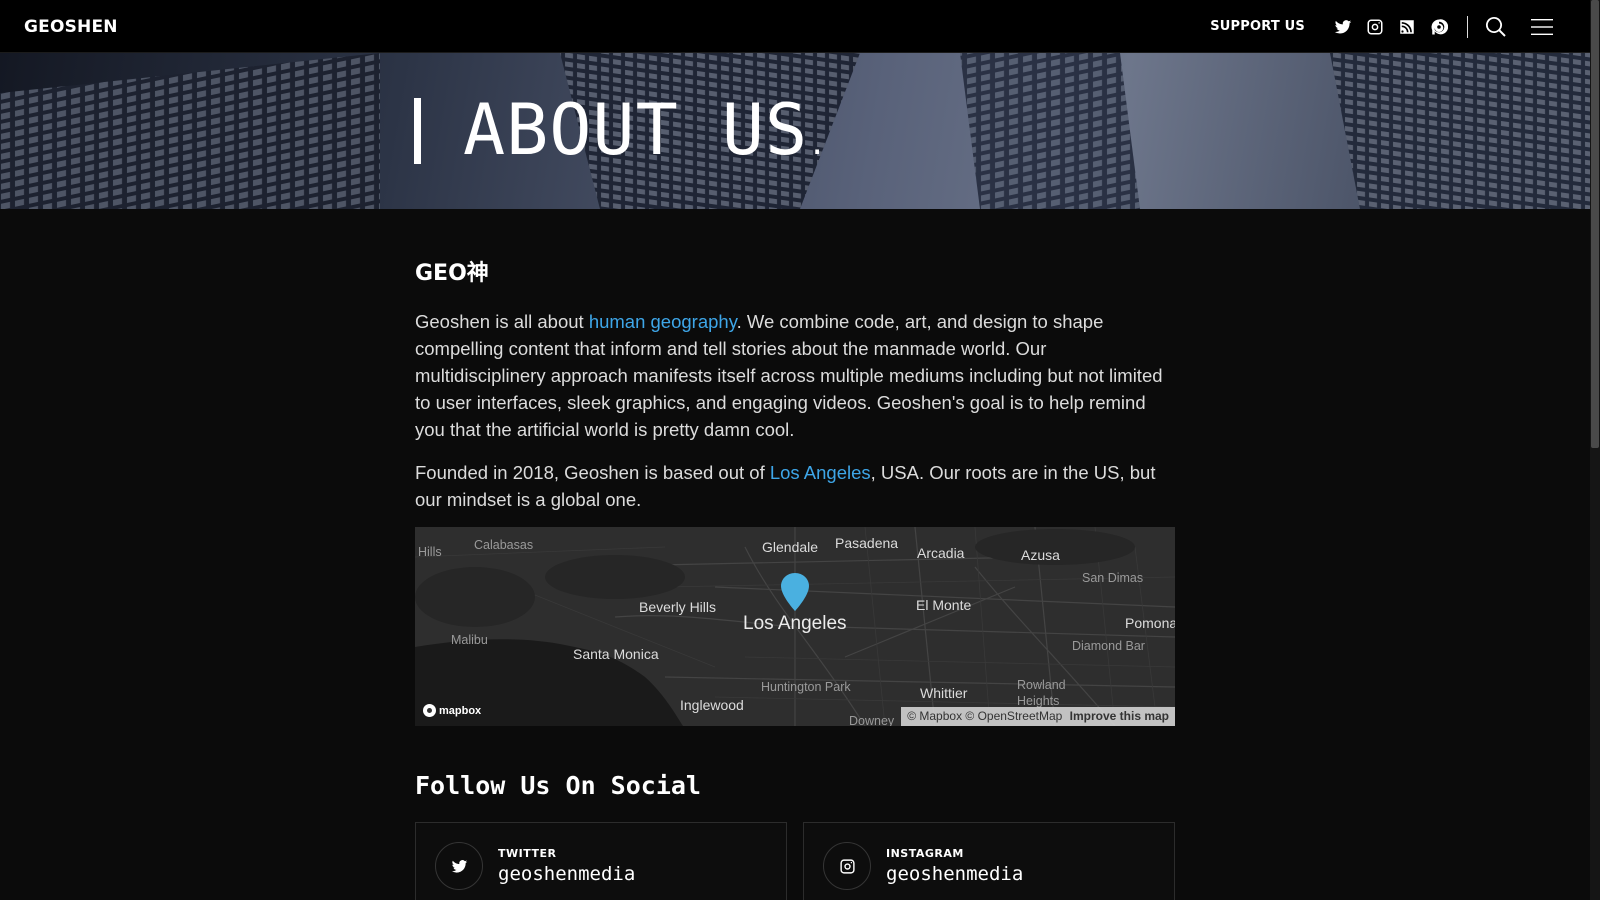  Describe the element at coordinates (452, 710) in the screenshot. I see `mapbox-logo: mapbox` at that location.